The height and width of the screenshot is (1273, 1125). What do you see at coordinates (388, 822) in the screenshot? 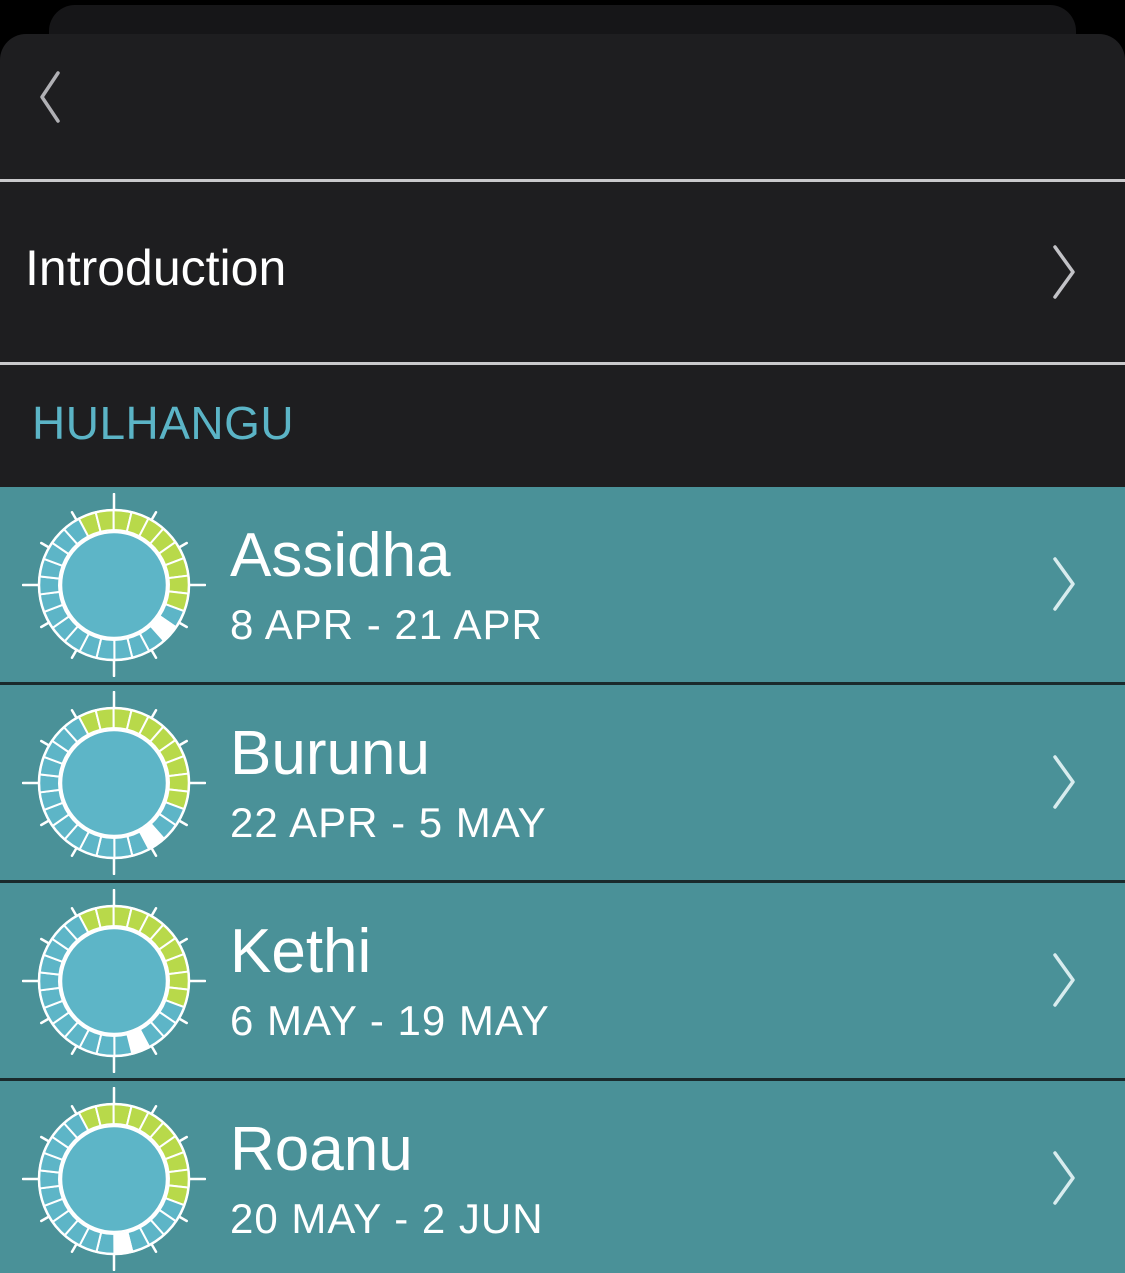
I see `season-dates: 22 APR - 5 MAY` at bounding box center [388, 822].